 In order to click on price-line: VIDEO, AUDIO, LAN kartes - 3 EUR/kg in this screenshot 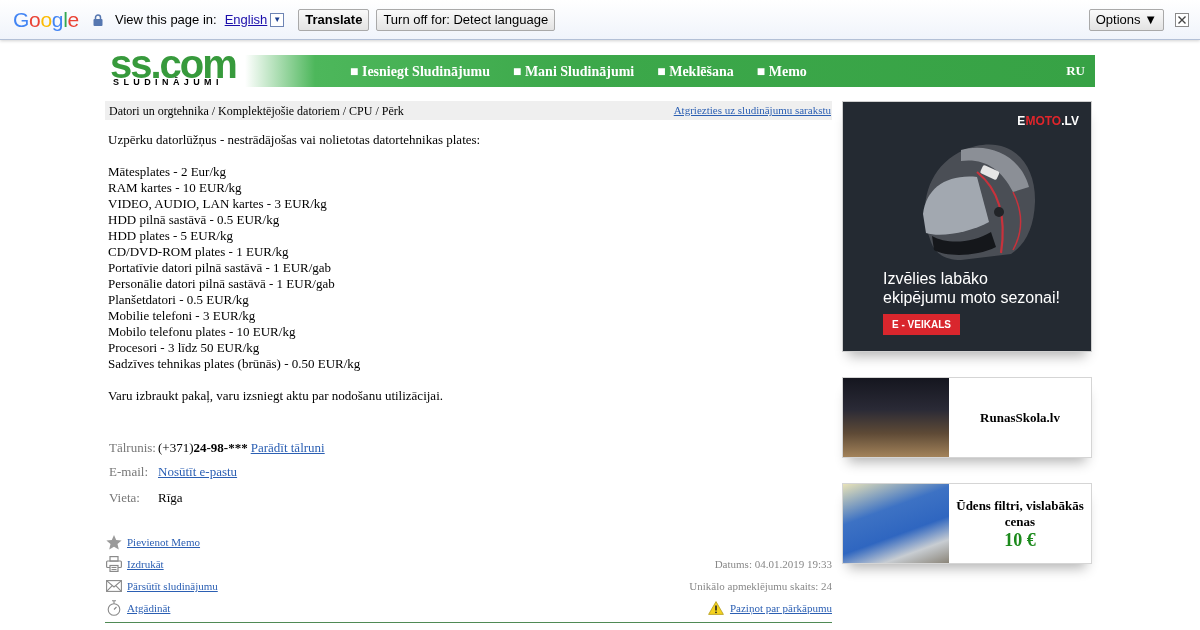, I will do `click(218, 204)`.